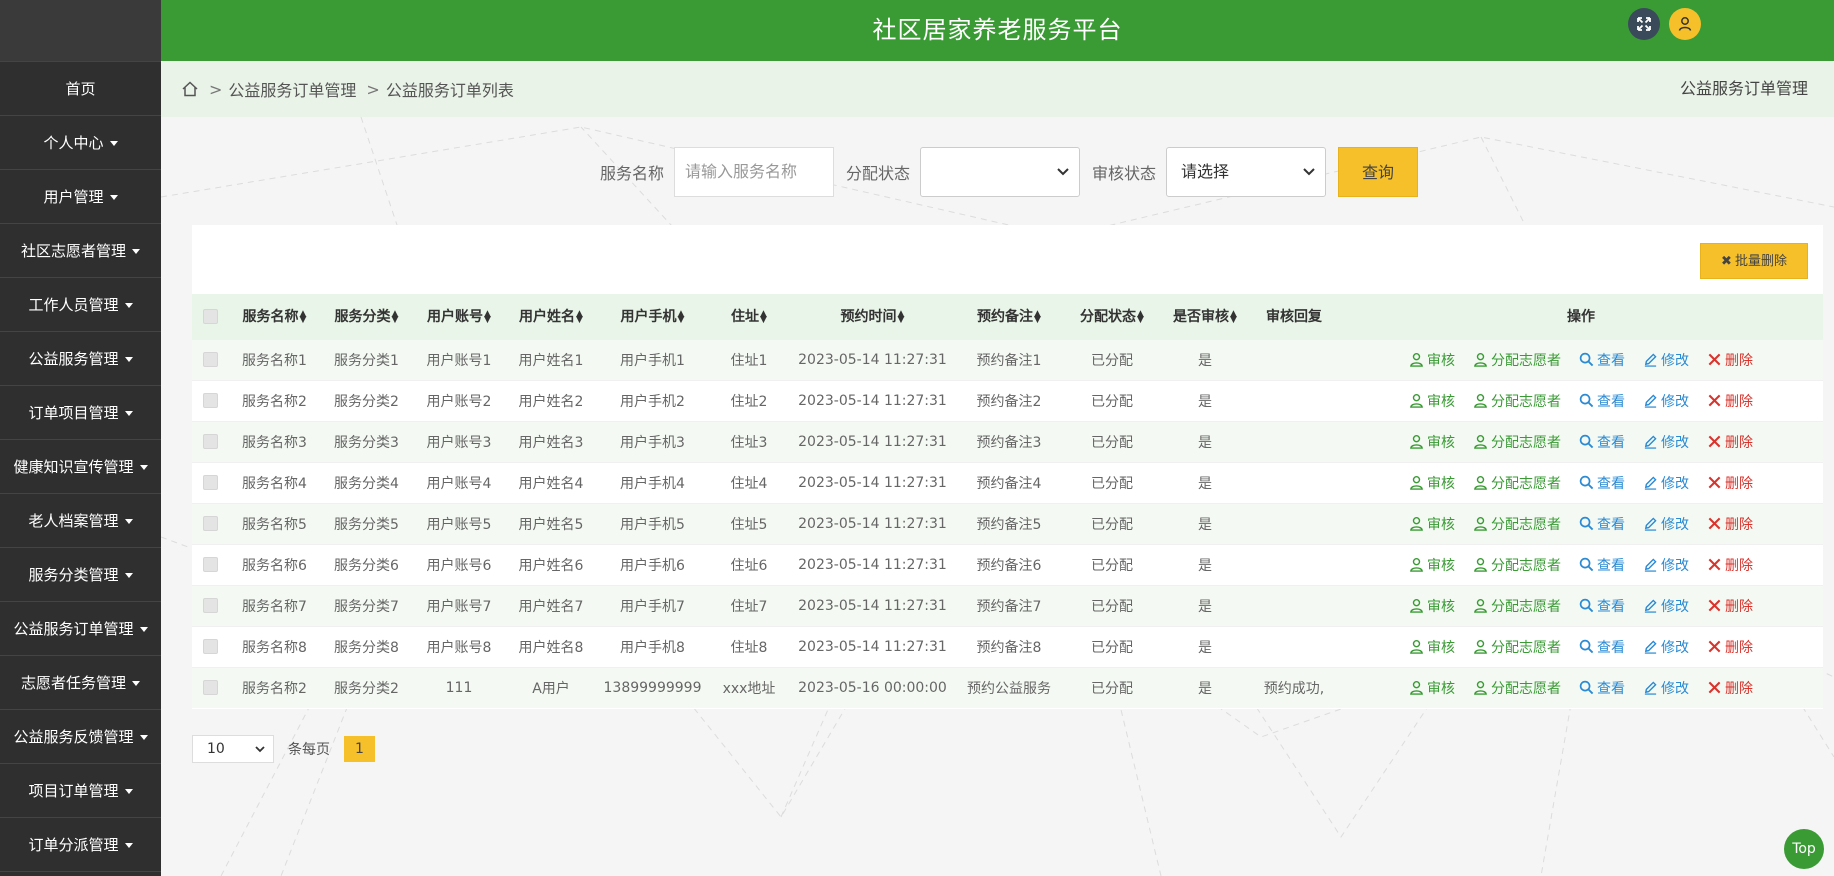 The height and width of the screenshot is (876, 1834). What do you see at coordinates (80, 683) in the screenshot?
I see `sidebar-item: 志愿者任务管理` at bounding box center [80, 683].